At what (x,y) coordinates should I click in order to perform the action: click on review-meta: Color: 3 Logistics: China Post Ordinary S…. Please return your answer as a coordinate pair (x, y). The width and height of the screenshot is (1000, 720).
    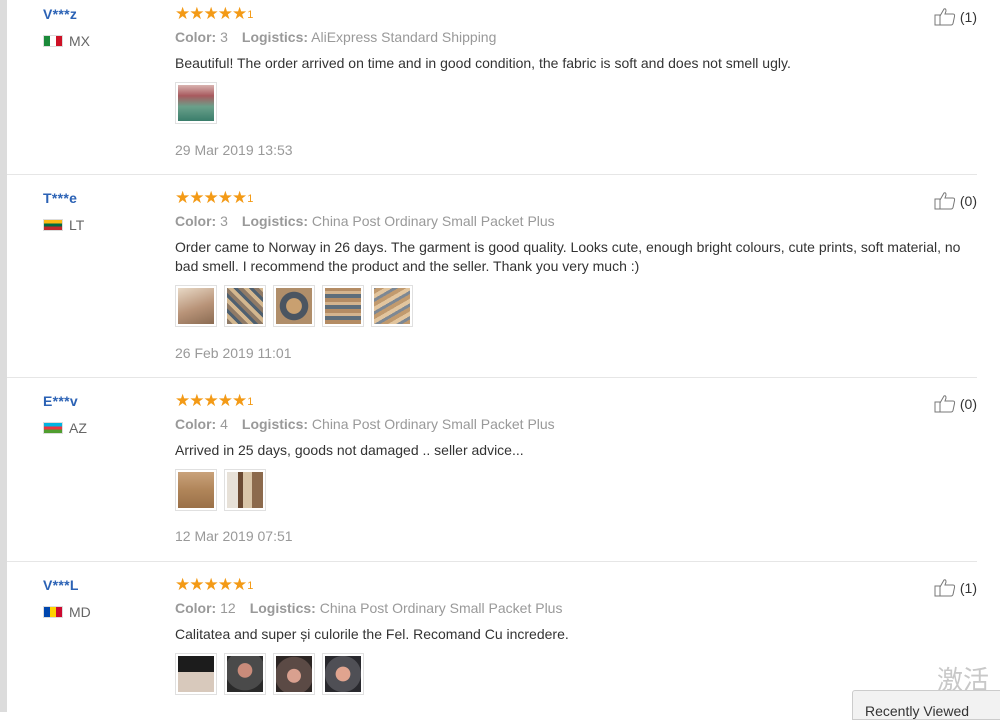
    Looking at the image, I should click on (365, 221).